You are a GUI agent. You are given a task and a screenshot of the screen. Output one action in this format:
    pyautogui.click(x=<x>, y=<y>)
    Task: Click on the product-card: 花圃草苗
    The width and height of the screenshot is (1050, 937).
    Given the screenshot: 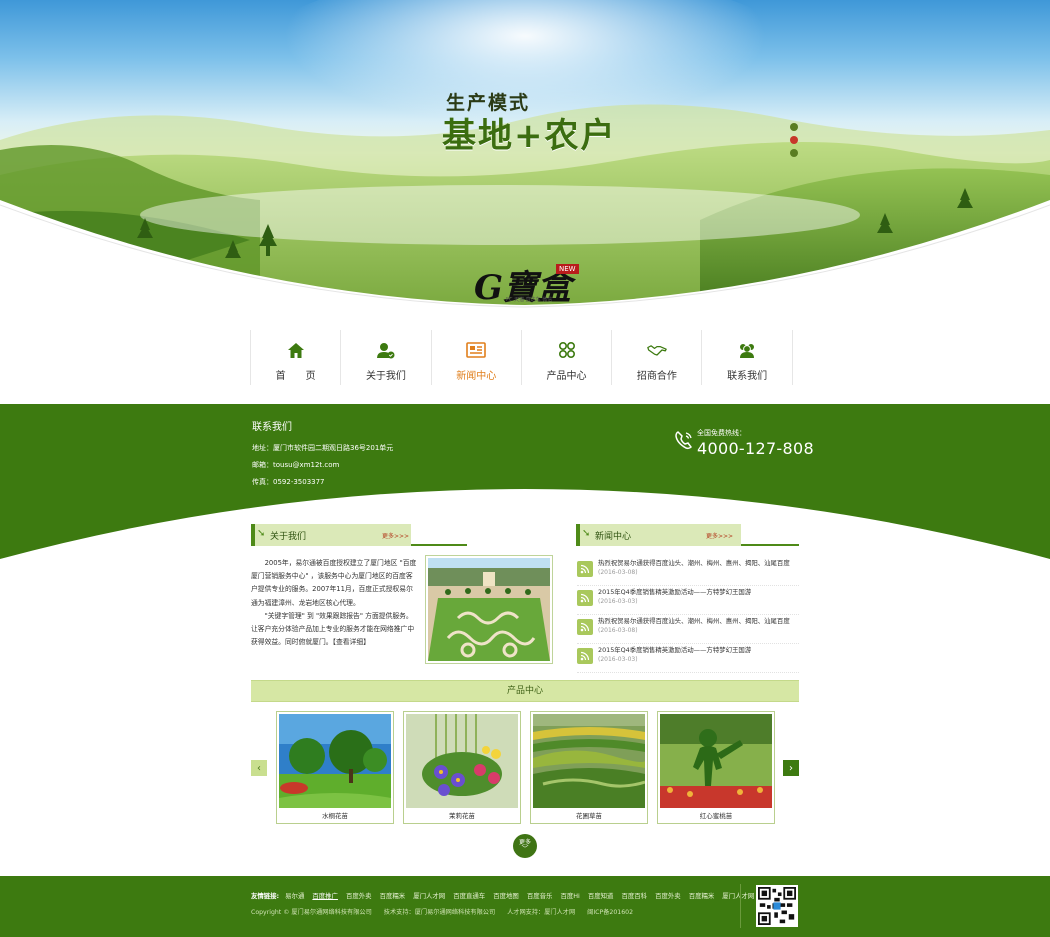 What is the action you would take?
    pyautogui.click(x=589, y=767)
    